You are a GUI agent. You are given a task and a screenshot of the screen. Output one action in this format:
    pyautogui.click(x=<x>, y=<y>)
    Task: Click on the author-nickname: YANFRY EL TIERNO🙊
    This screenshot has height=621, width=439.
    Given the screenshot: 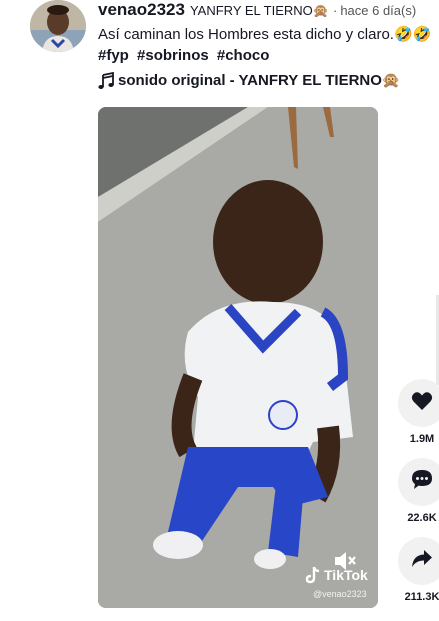 What is the action you would take?
    pyautogui.click(x=259, y=11)
    